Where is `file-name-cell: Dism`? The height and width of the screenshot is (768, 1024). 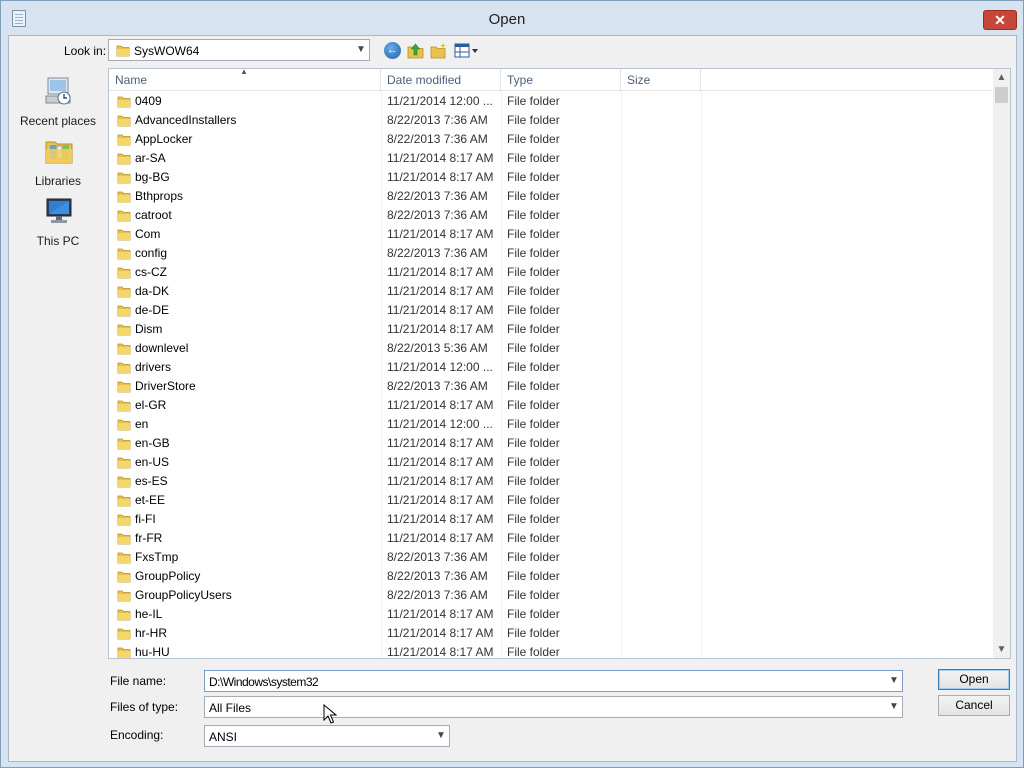
file-name-cell: Dism is located at coordinates (149, 329).